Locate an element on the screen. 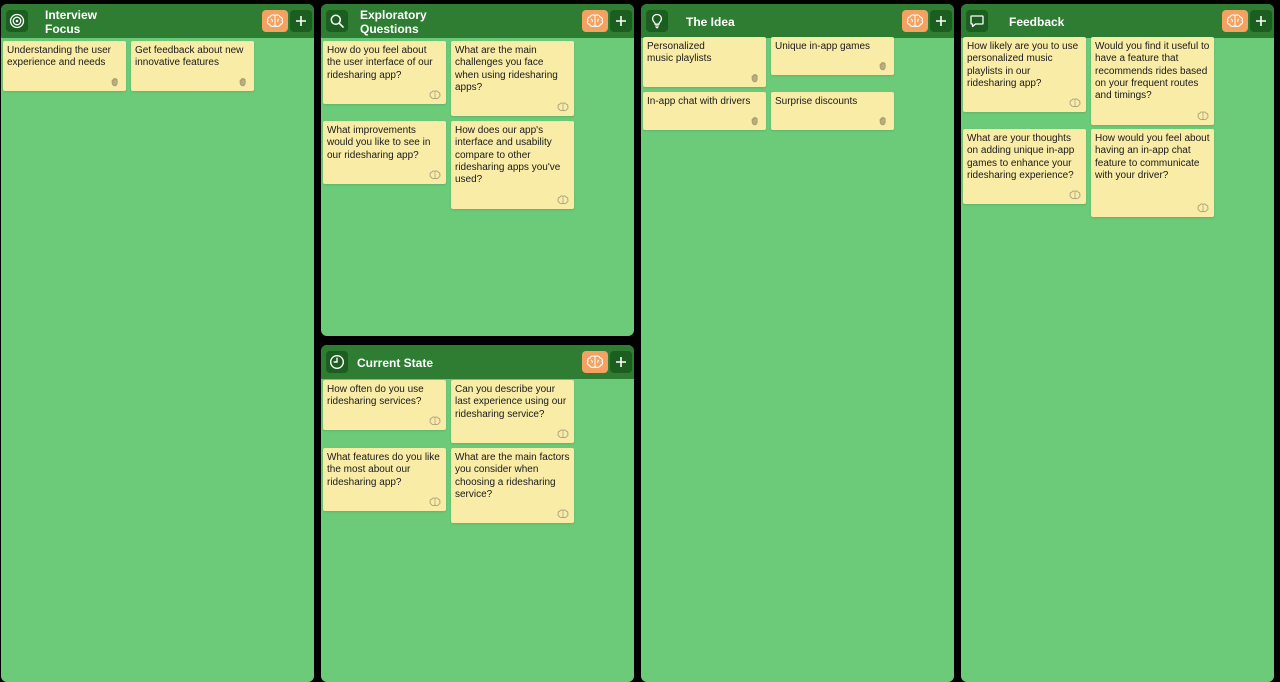 The width and height of the screenshot is (1280, 682). speech-bubble-icon is located at coordinates (977, 21).